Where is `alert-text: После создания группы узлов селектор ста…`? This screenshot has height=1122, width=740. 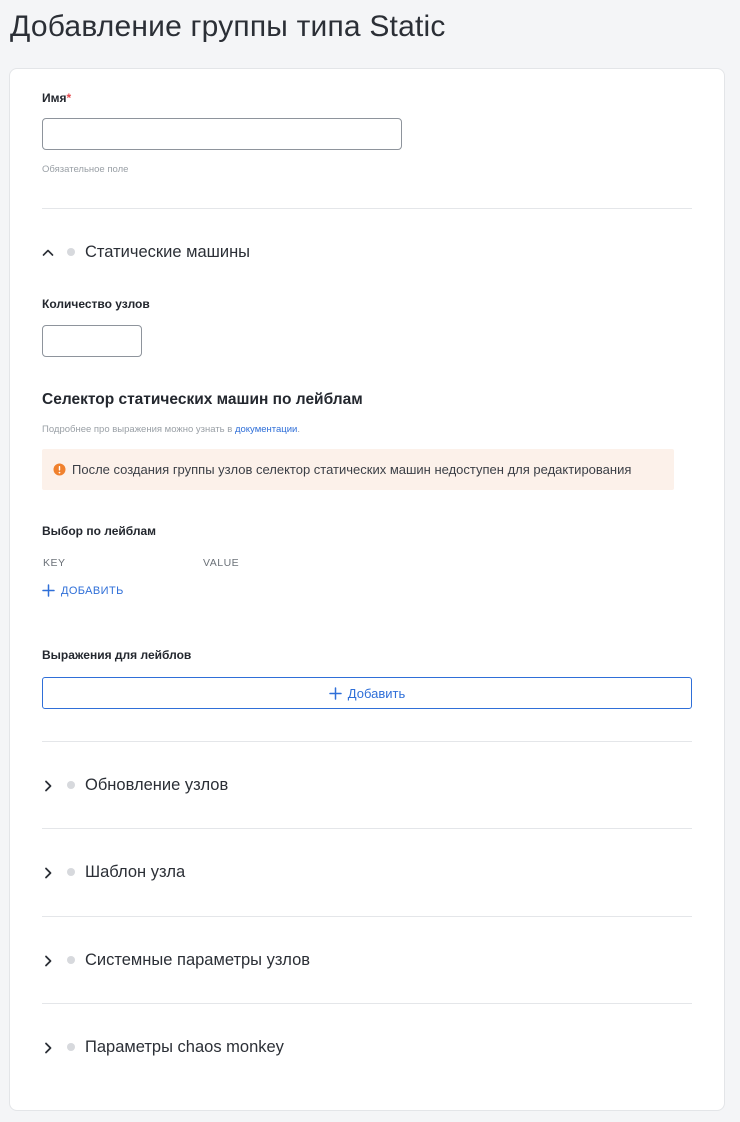 alert-text: После создания группы узлов селектор ста… is located at coordinates (352, 469).